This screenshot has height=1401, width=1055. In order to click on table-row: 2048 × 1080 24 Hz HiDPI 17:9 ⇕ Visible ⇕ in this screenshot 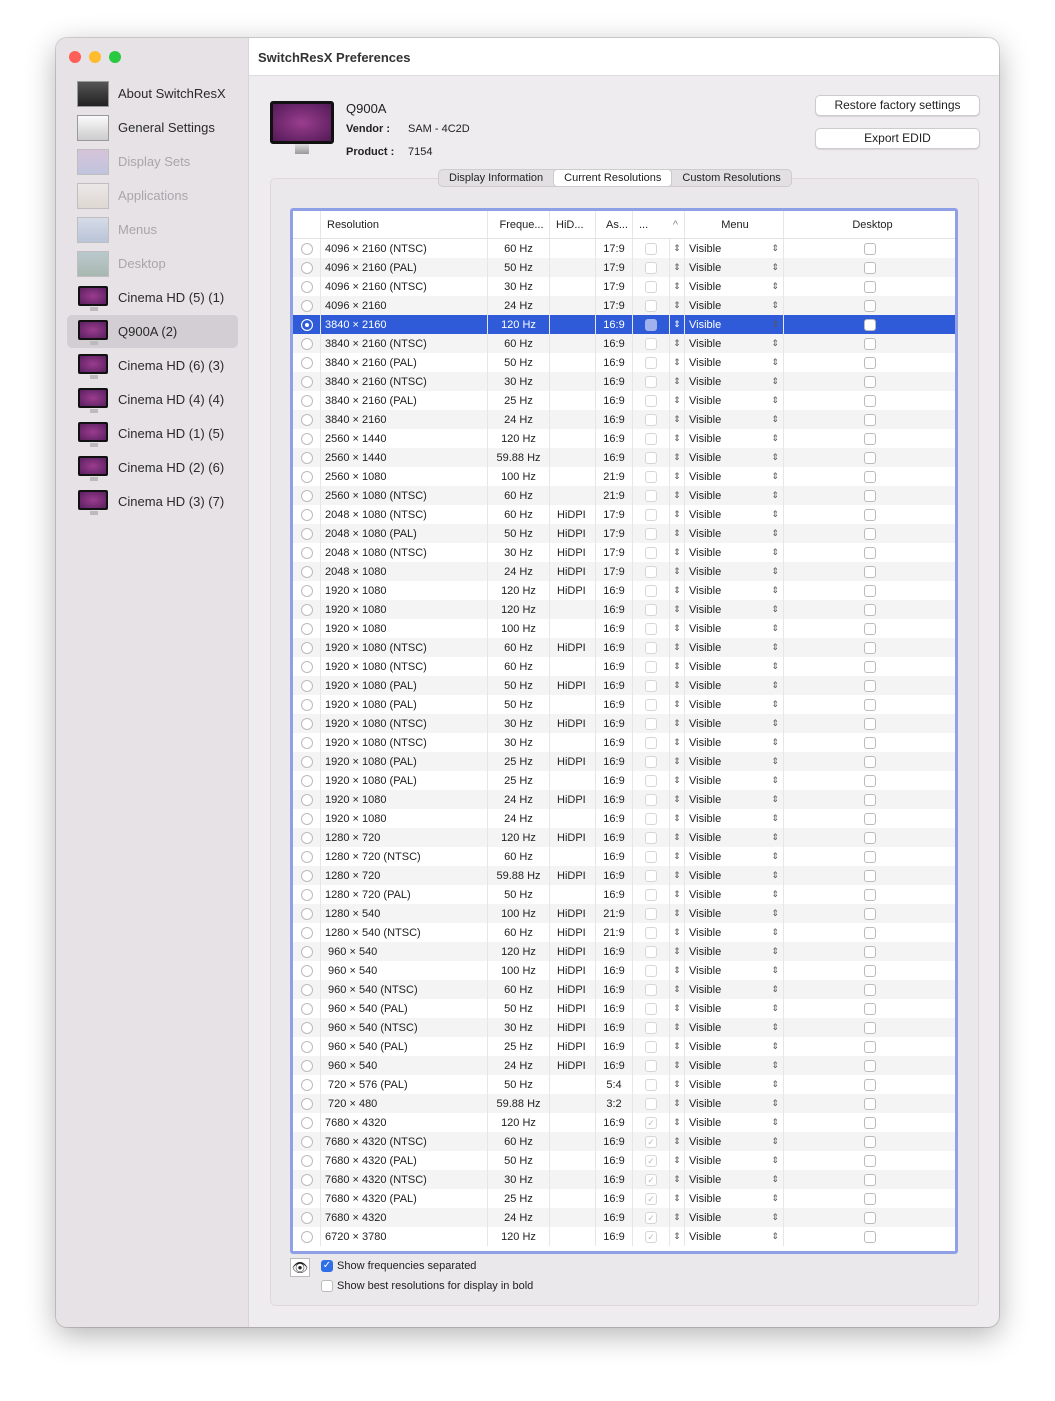, I will do `click(624, 571)`.